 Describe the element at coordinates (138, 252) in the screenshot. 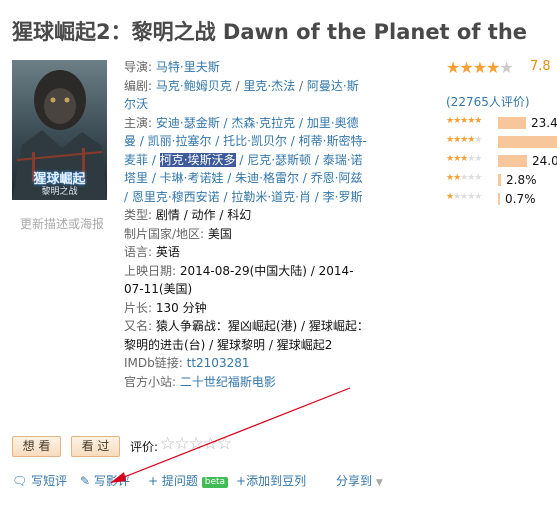

I see `language-label: 语言:` at that location.